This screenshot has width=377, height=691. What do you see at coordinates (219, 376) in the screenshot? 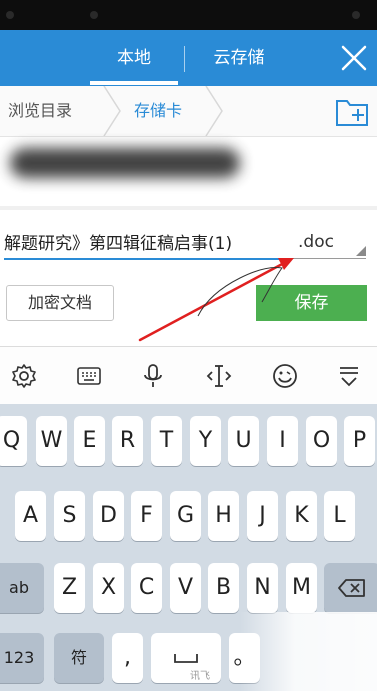
I see `cursor-icon` at bounding box center [219, 376].